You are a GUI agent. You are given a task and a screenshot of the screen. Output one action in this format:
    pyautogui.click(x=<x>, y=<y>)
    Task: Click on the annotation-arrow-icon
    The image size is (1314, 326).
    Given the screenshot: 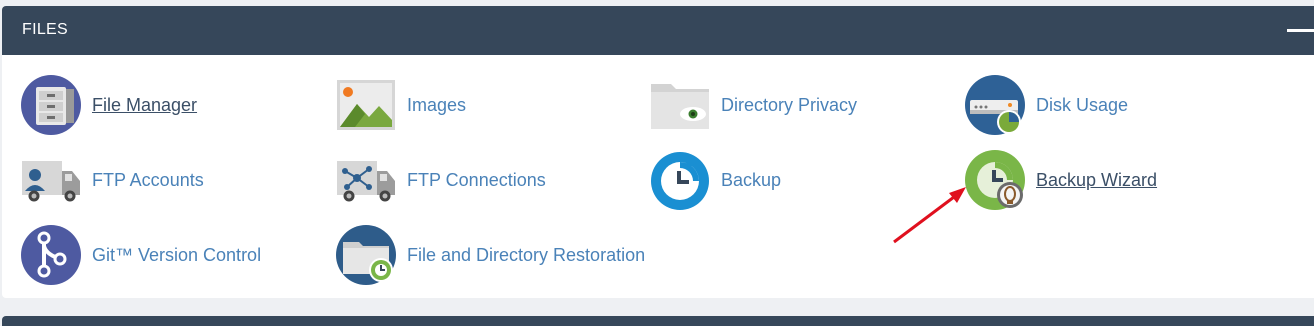 What is the action you would take?
    pyautogui.click(x=929, y=215)
    